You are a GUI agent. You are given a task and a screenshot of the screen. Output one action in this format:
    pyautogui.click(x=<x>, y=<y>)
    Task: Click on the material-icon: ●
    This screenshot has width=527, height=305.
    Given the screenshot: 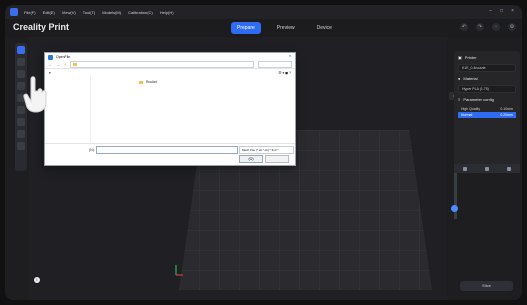 What is the action you would take?
    pyautogui.click(x=459, y=78)
    